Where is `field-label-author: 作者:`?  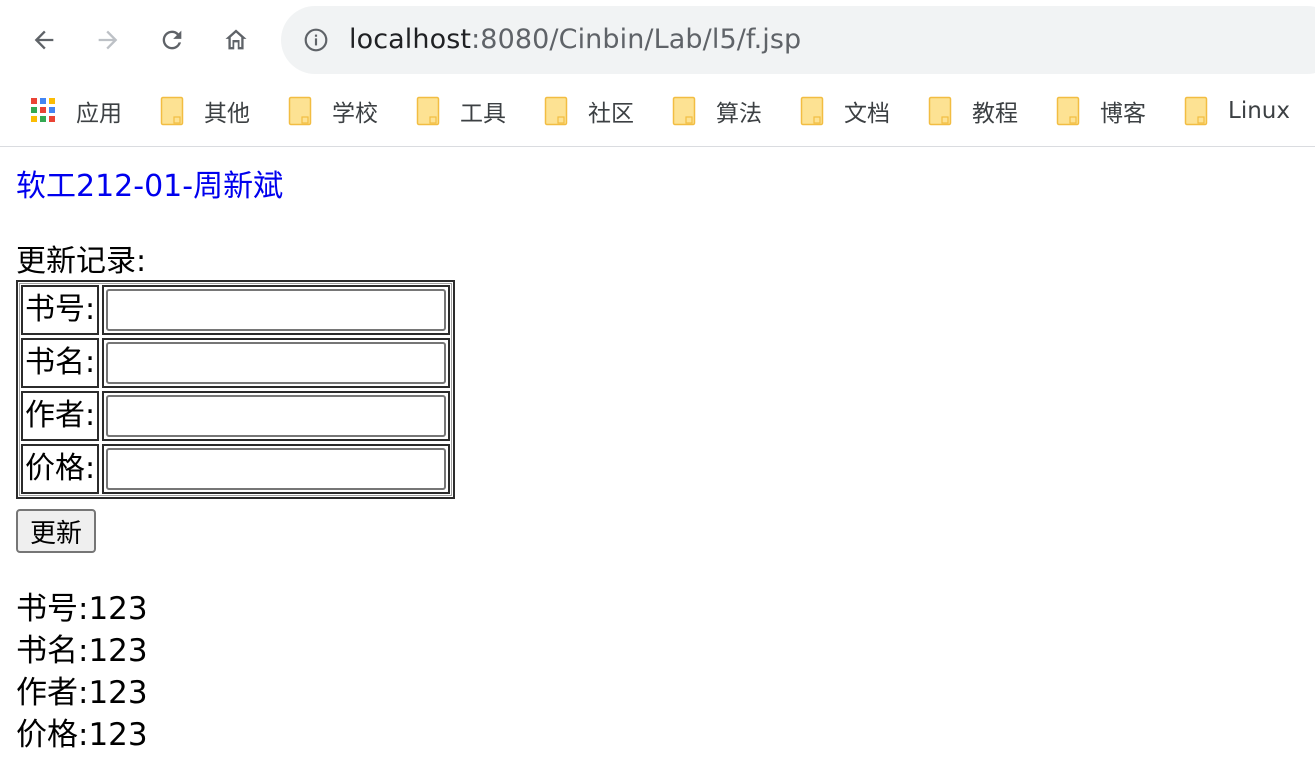 field-label-author: 作者: is located at coordinates (60, 416).